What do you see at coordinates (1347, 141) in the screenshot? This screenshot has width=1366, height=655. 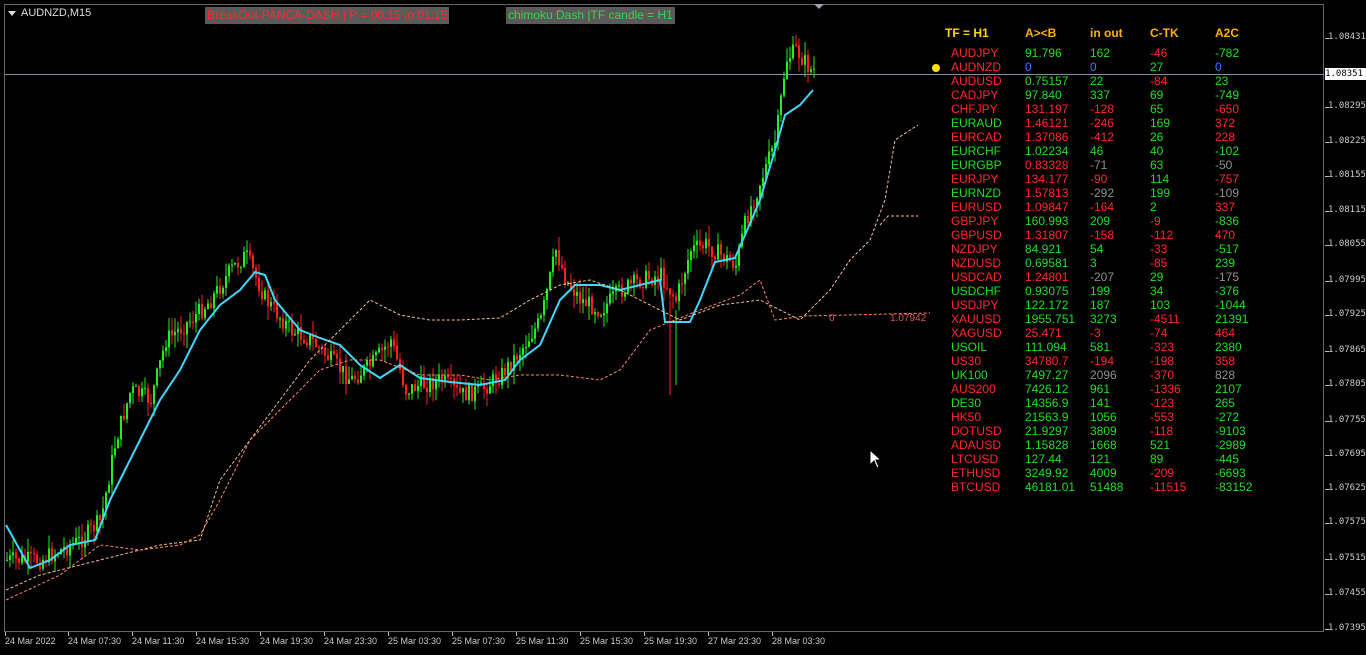 I see `price-label: 1.08225` at bounding box center [1347, 141].